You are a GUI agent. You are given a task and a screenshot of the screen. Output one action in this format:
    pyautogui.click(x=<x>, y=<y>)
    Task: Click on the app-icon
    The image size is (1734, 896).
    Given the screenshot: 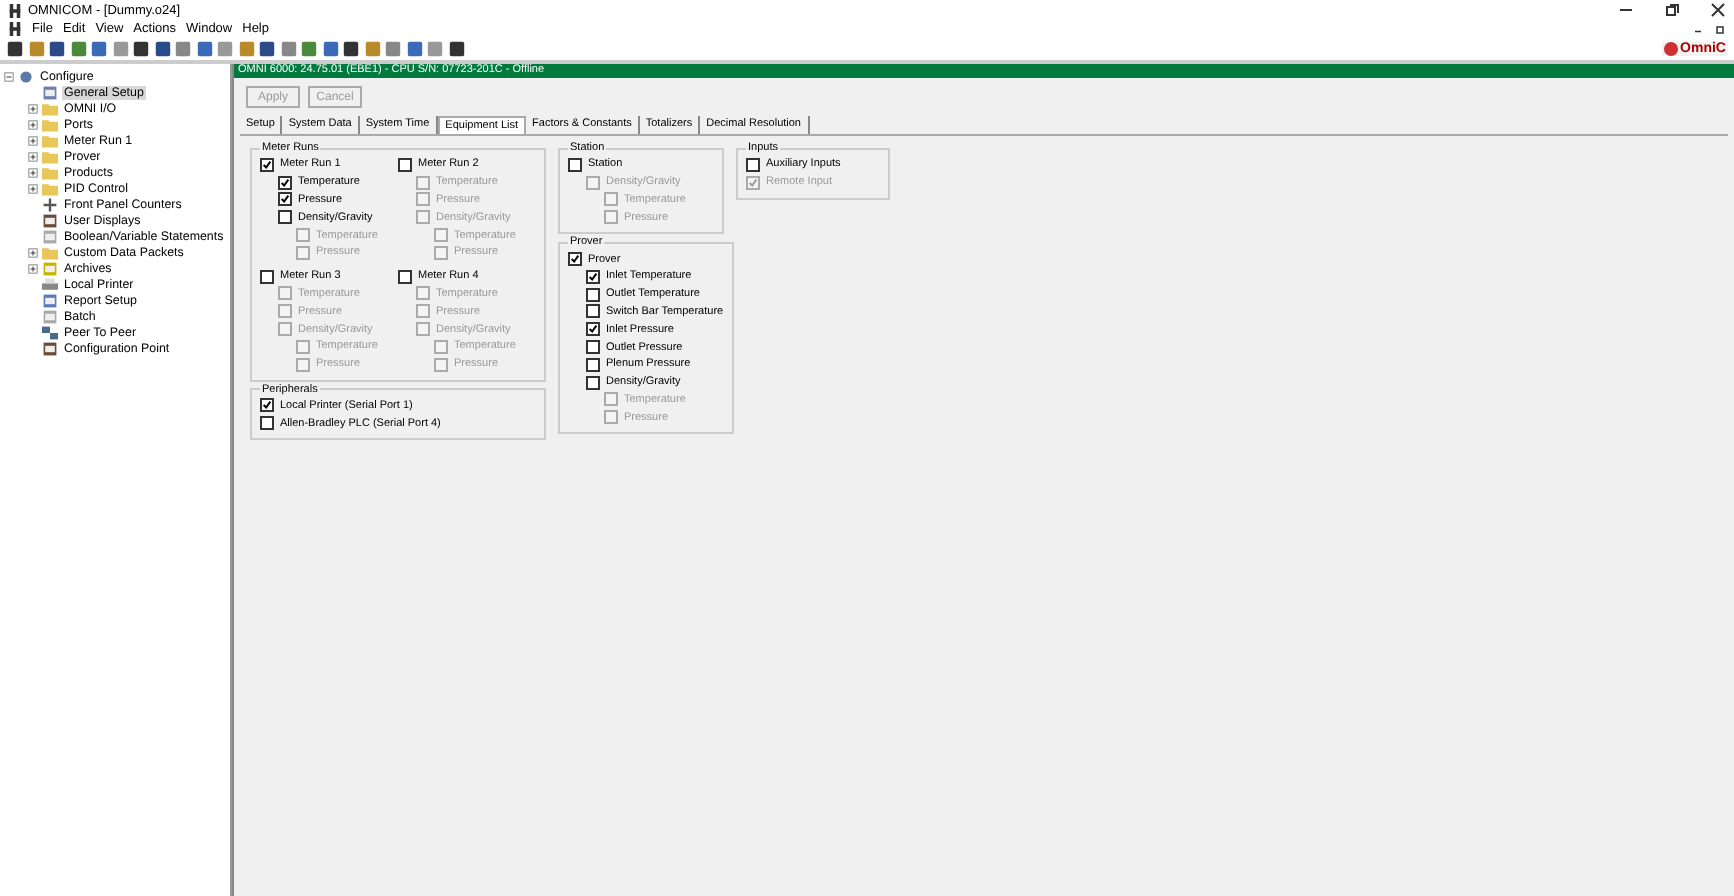 What is the action you would take?
    pyautogui.click(x=15, y=10)
    